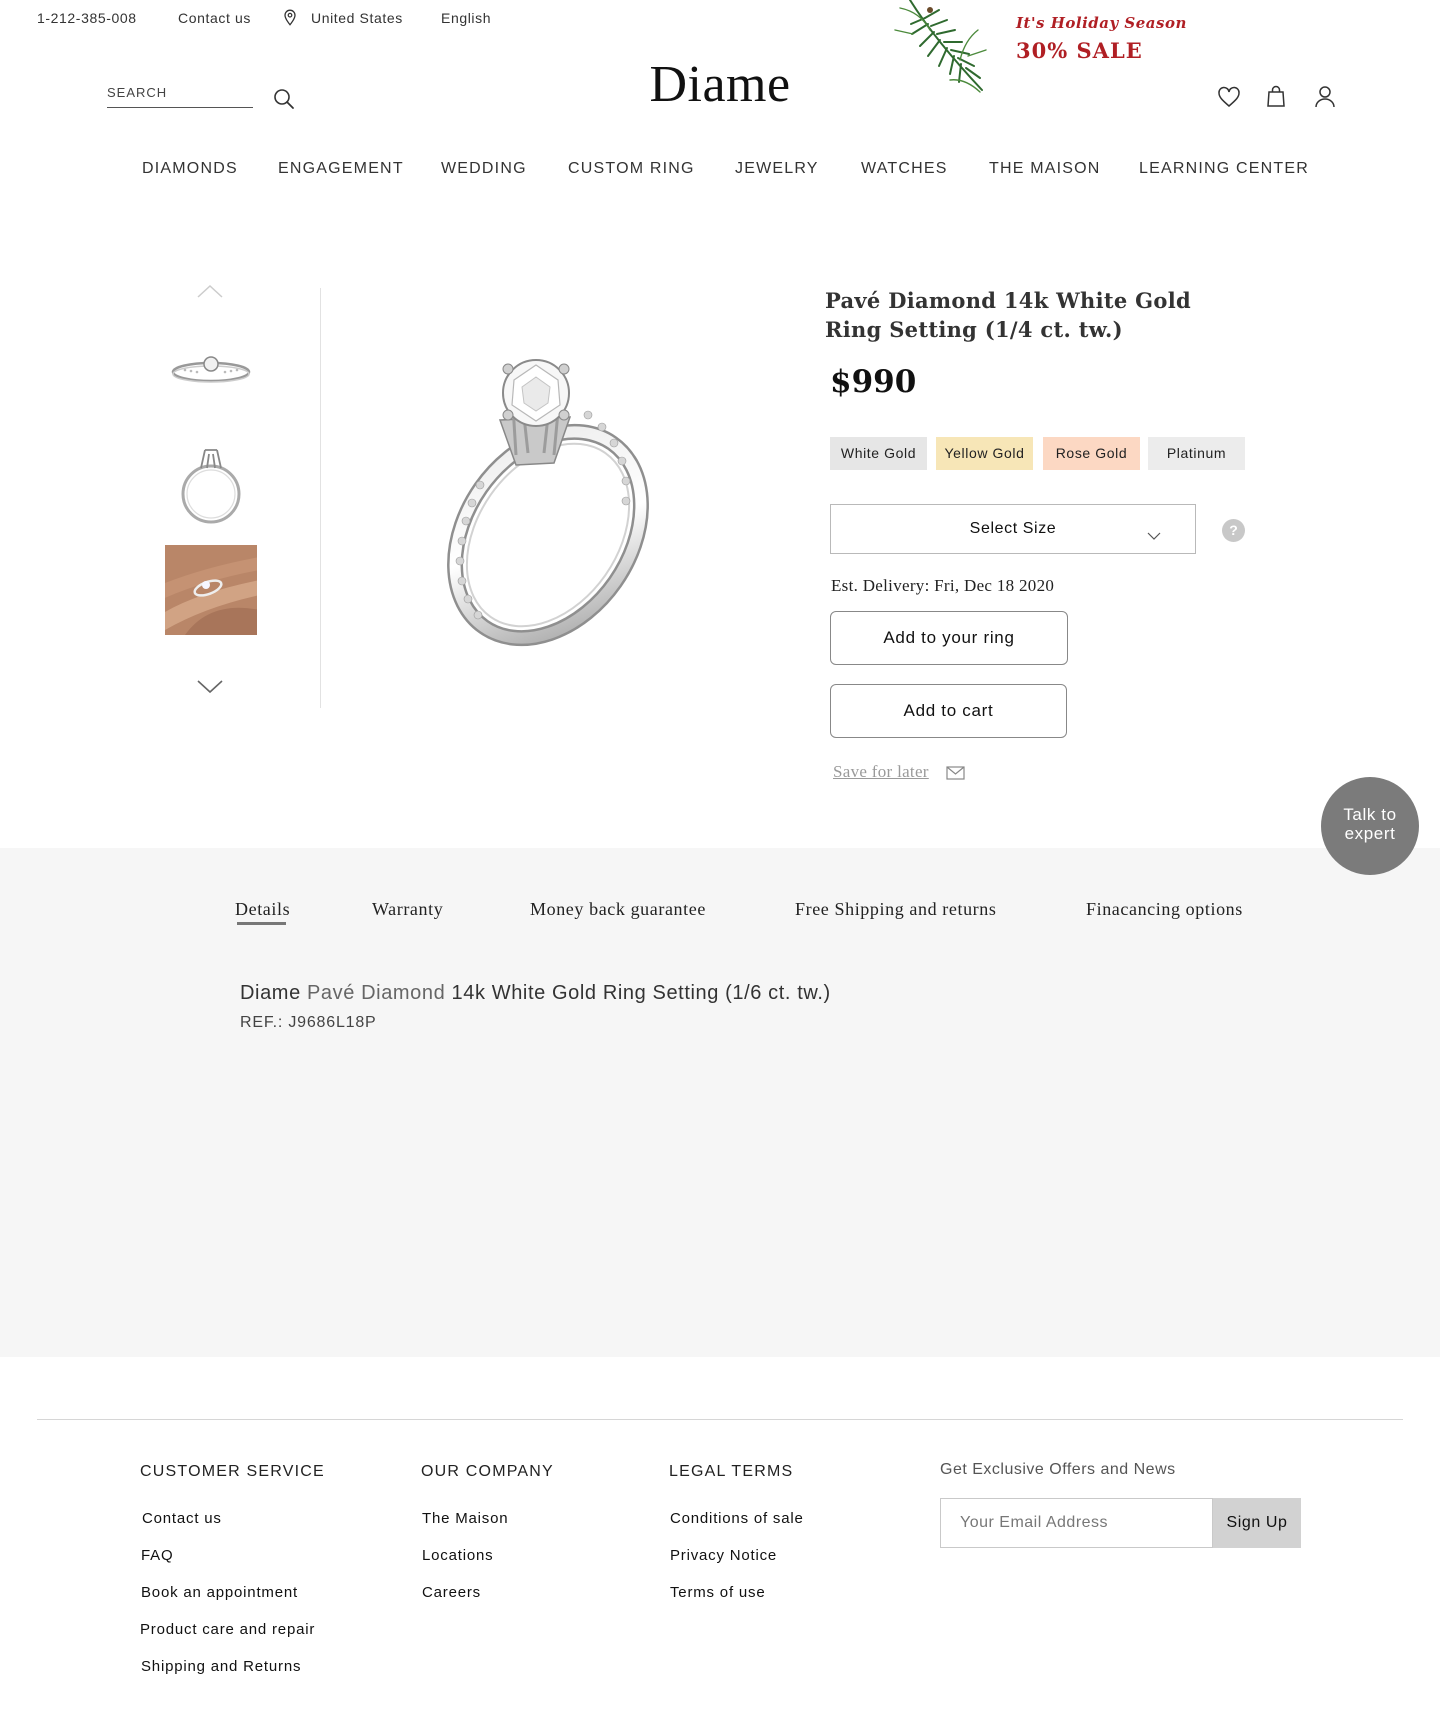  I want to click on contact-link: Contact us, so click(214, 18).